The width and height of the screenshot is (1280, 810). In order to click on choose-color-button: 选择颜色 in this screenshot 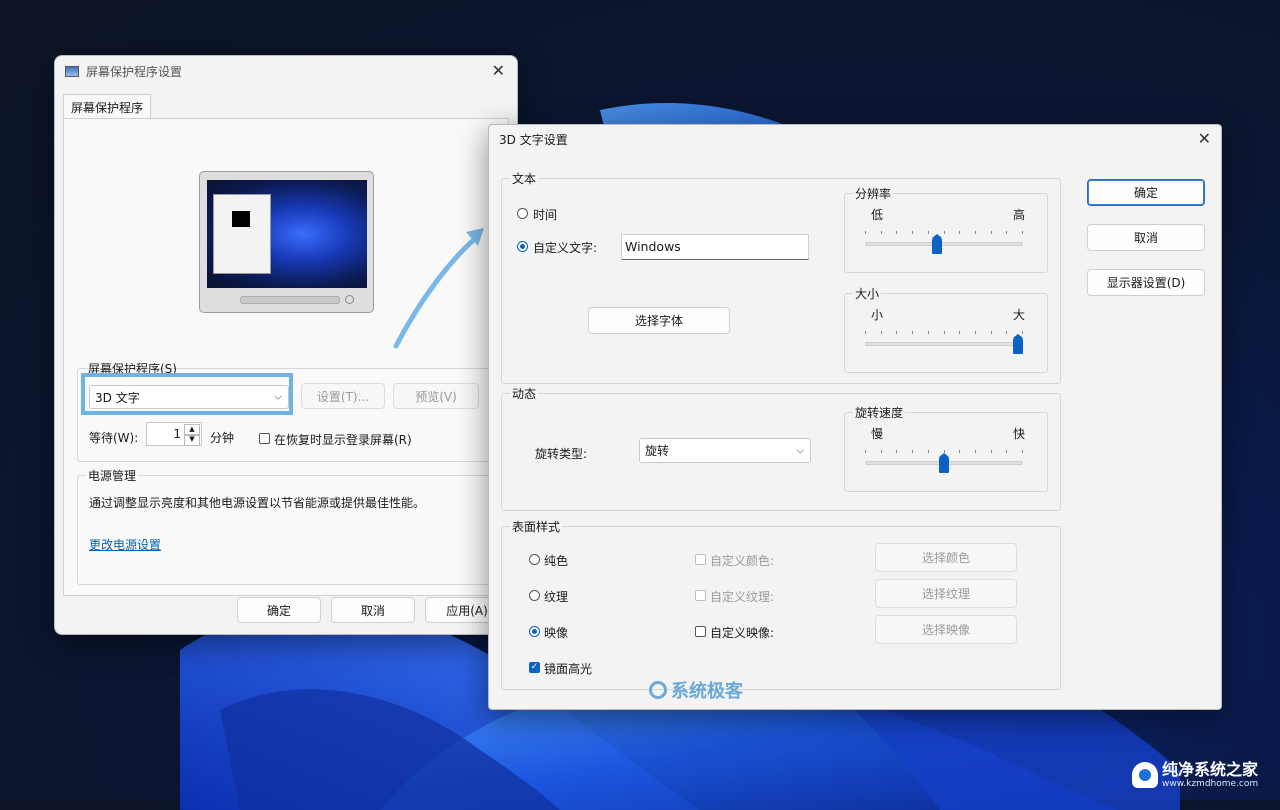, I will do `click(946, 557)`.